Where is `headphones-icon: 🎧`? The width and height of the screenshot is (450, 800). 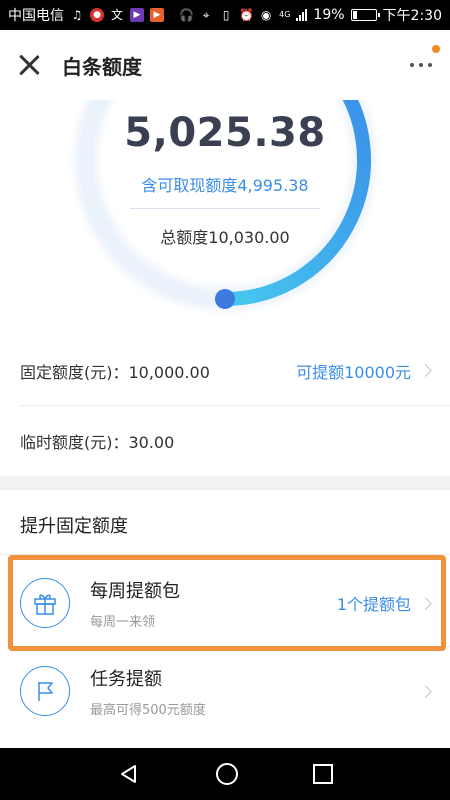 headphones-icon: 🎧 is located at coordinates (187, 15).